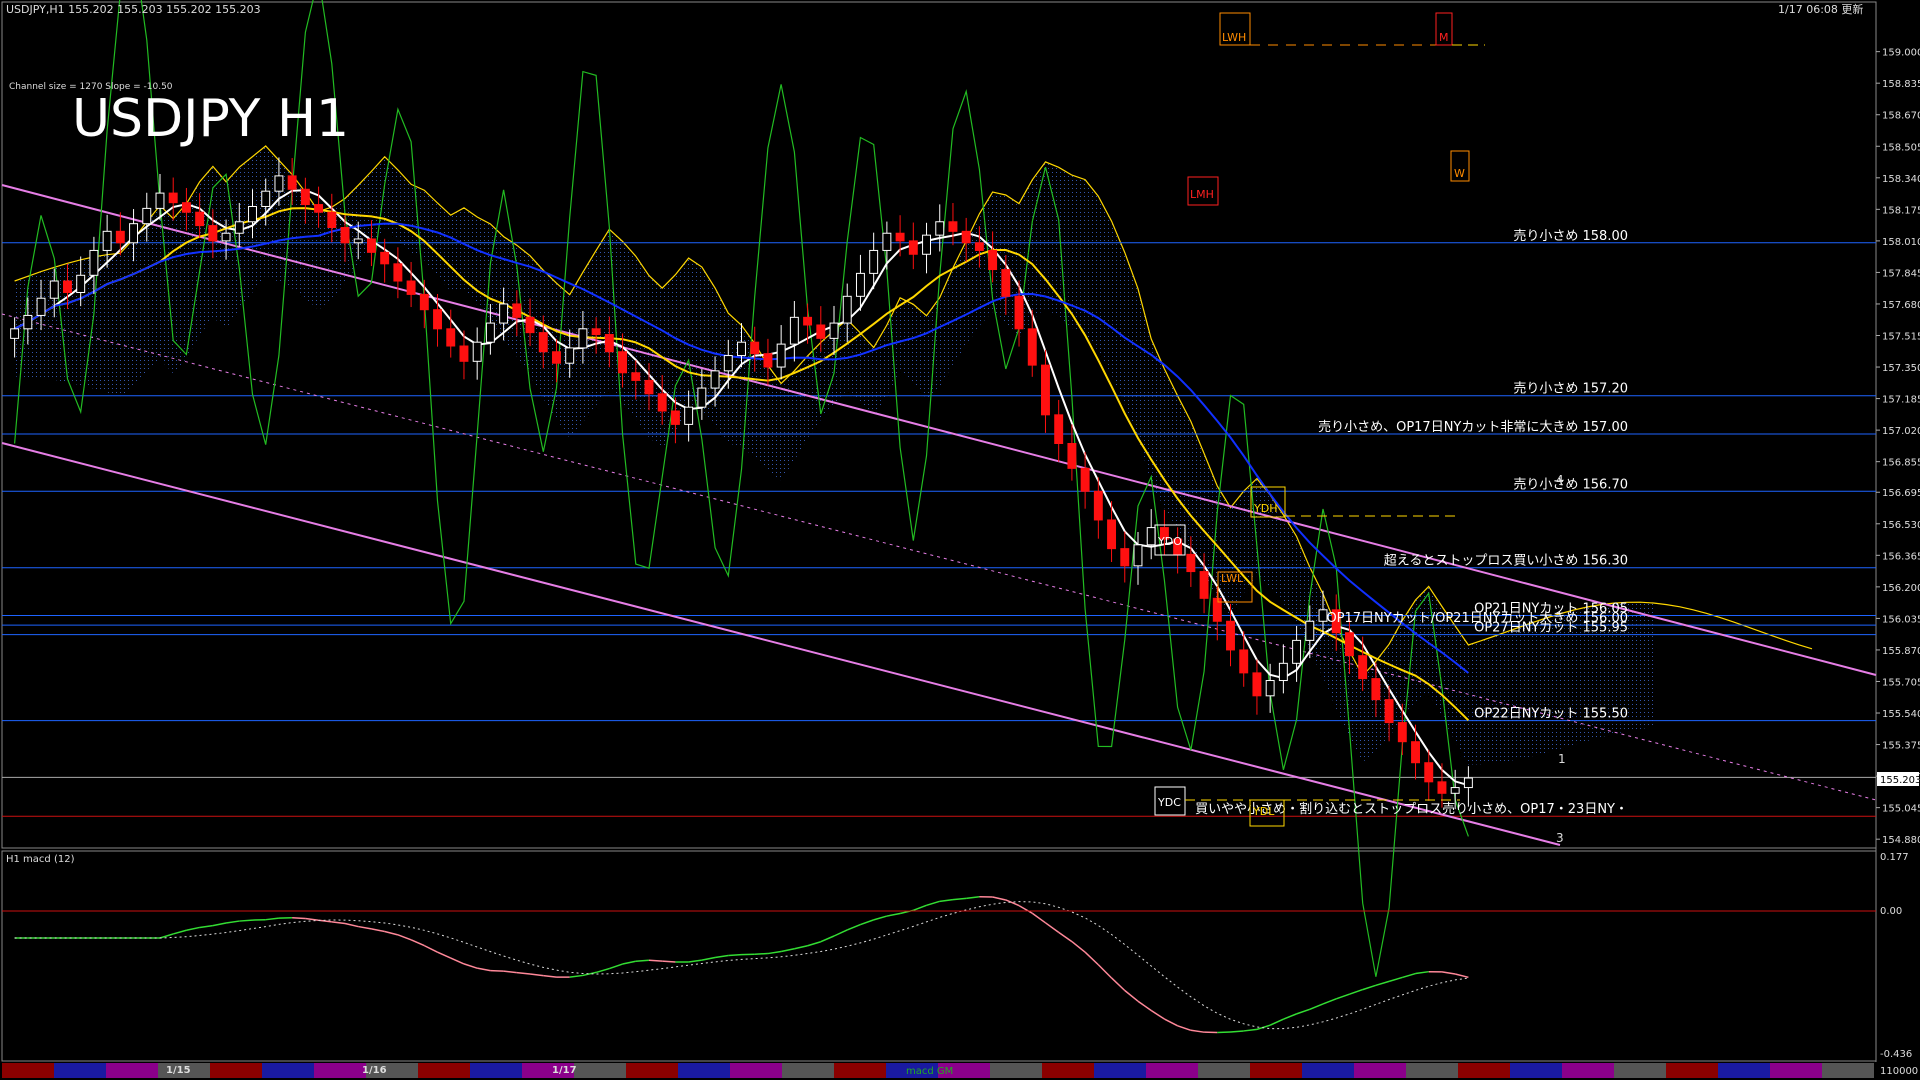  What do you see at coordinates (1506, 561) in the screenshot?
I see `level-label: 超えるとストップロス買い小さめ 156.30` at bounding box center [1506, 561].